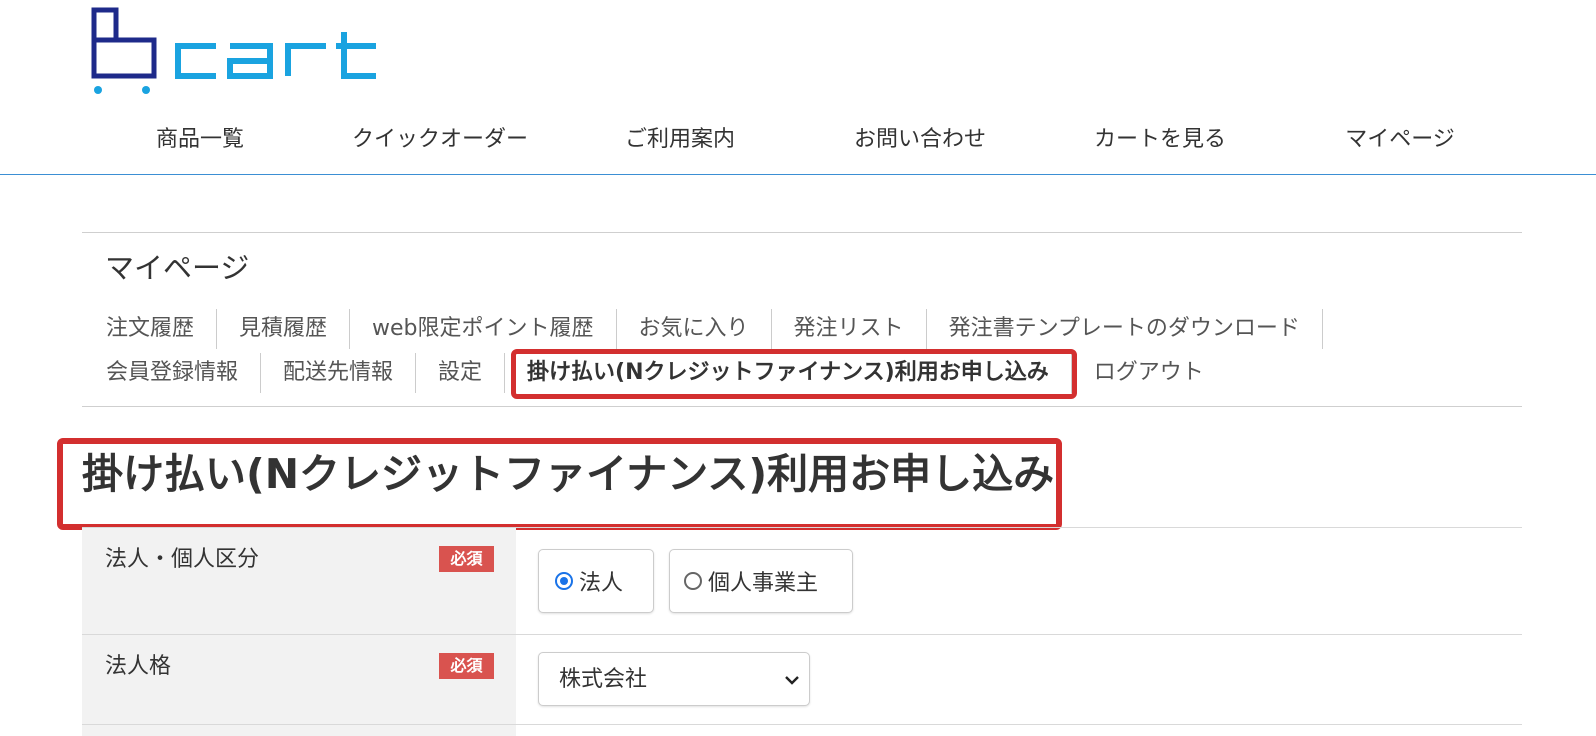 The height and width of the screenshot is (736, 1596). I want to click on radio-sole-proprietor: 個人事業主, so click(761, 581).